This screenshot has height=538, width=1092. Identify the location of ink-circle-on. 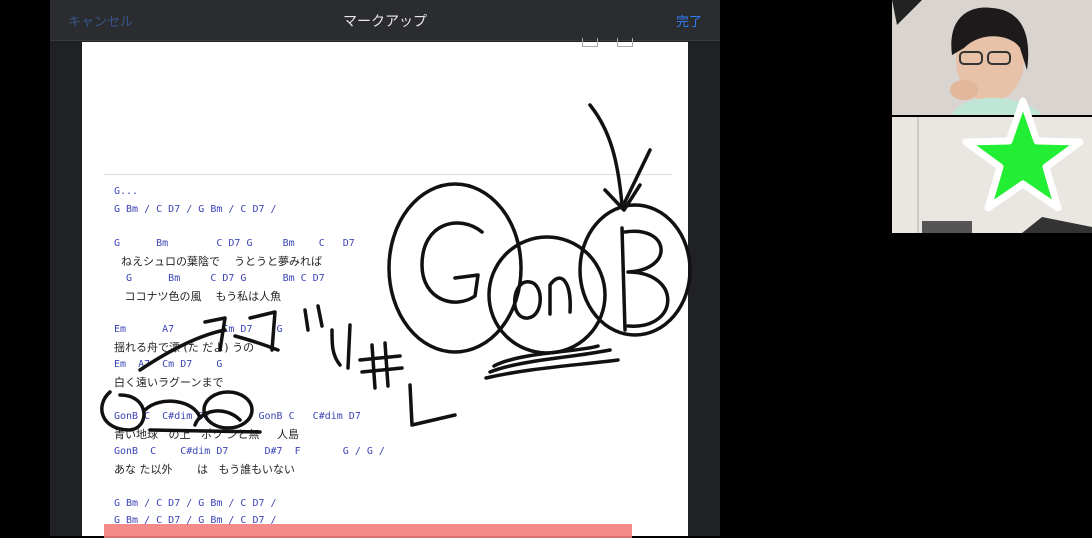
(547, 295).